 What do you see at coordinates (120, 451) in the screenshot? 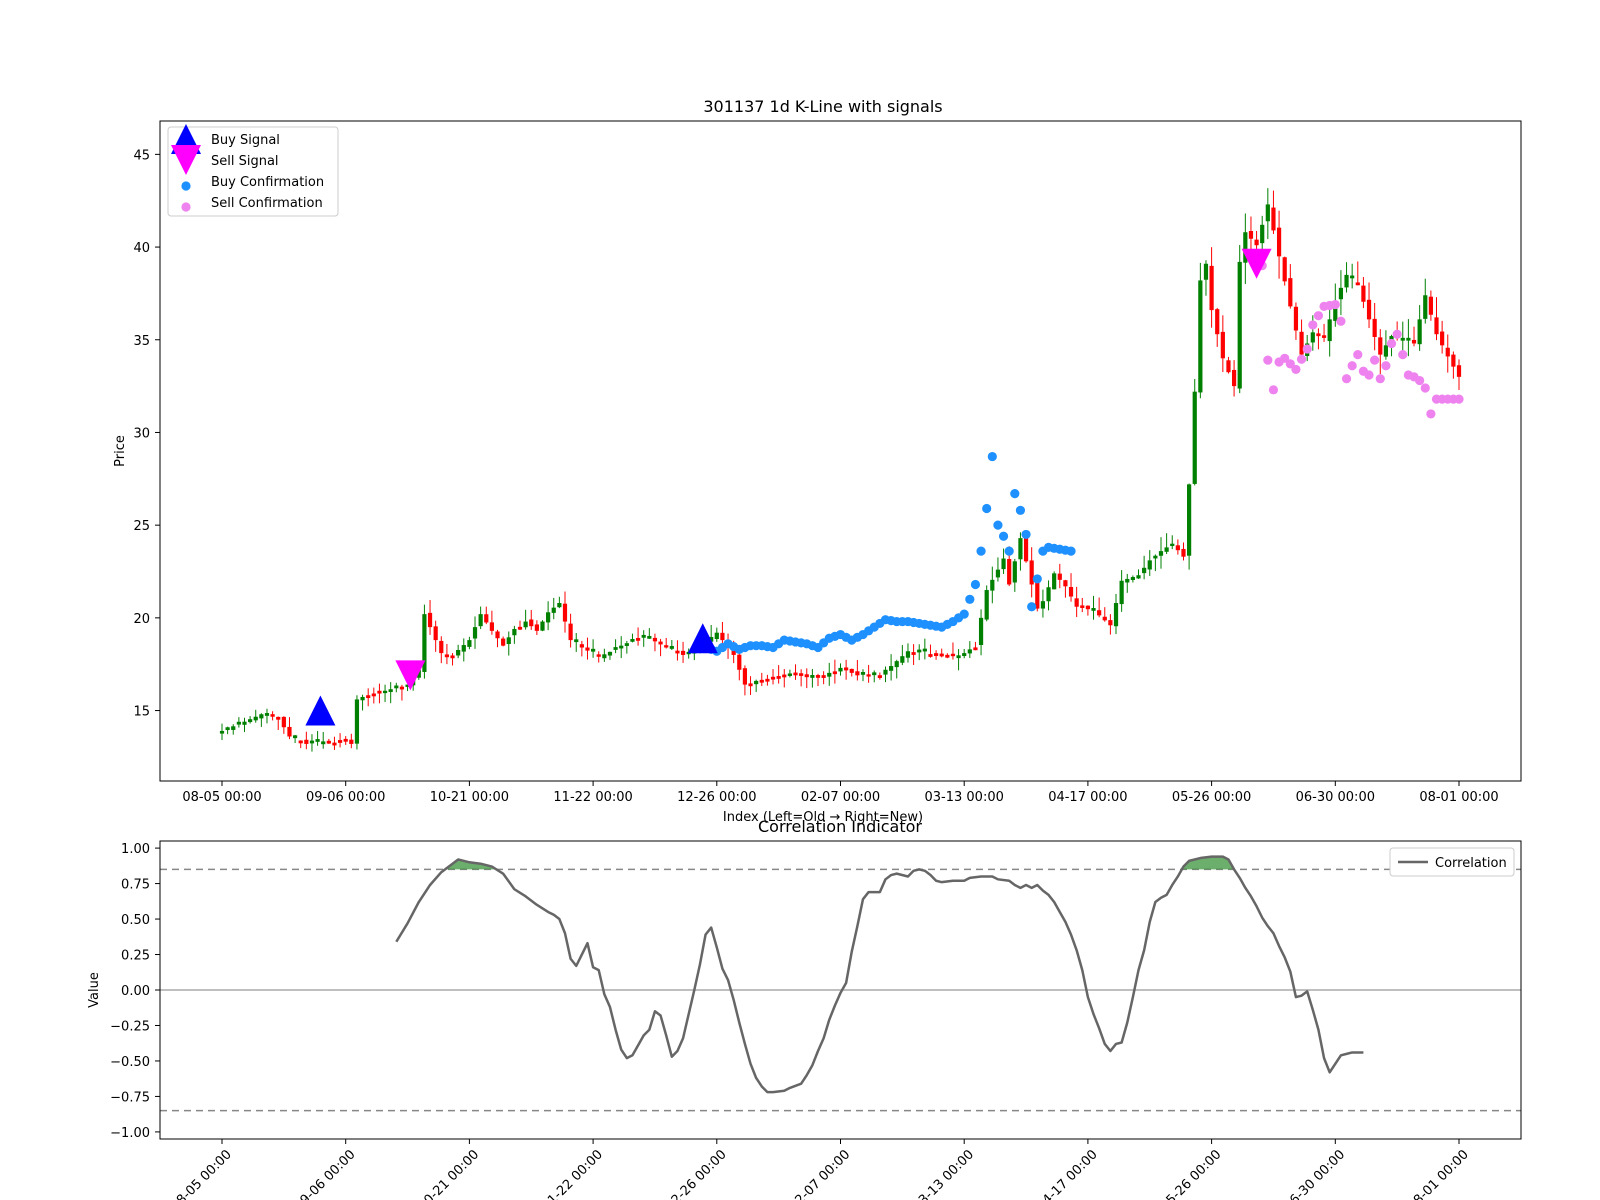
I see `kline-ylabel: Price` at bounding box center [120, 451].